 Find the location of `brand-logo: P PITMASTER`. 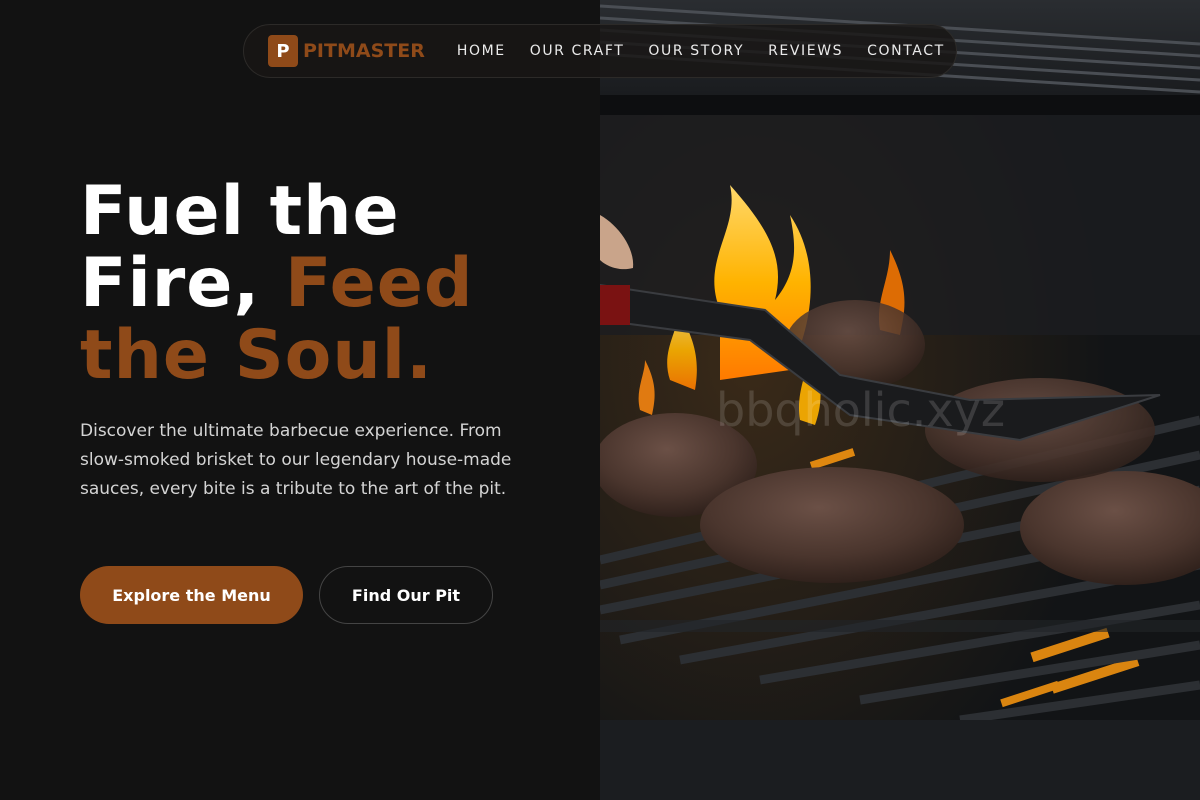

brand-logo: P PITMASTER is located at coordinates (346, 51).